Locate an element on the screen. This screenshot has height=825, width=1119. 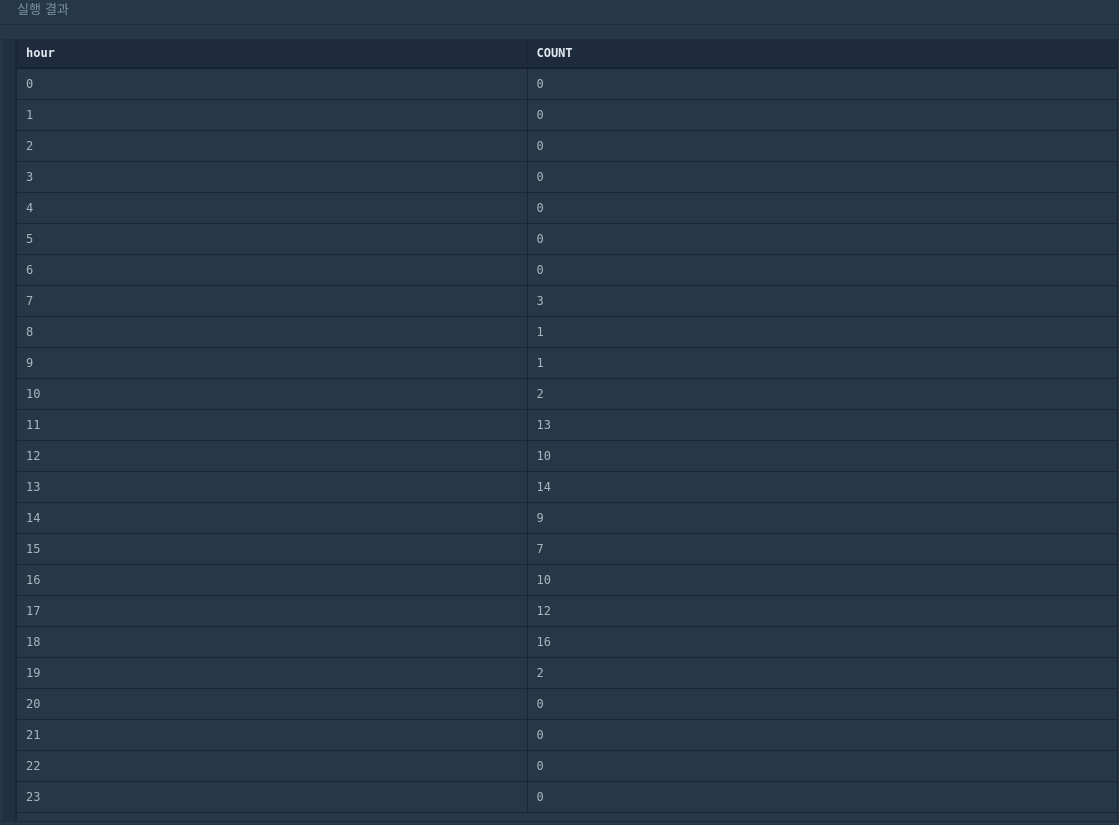
cell-count: 3 is located at coordinates (822, 301).